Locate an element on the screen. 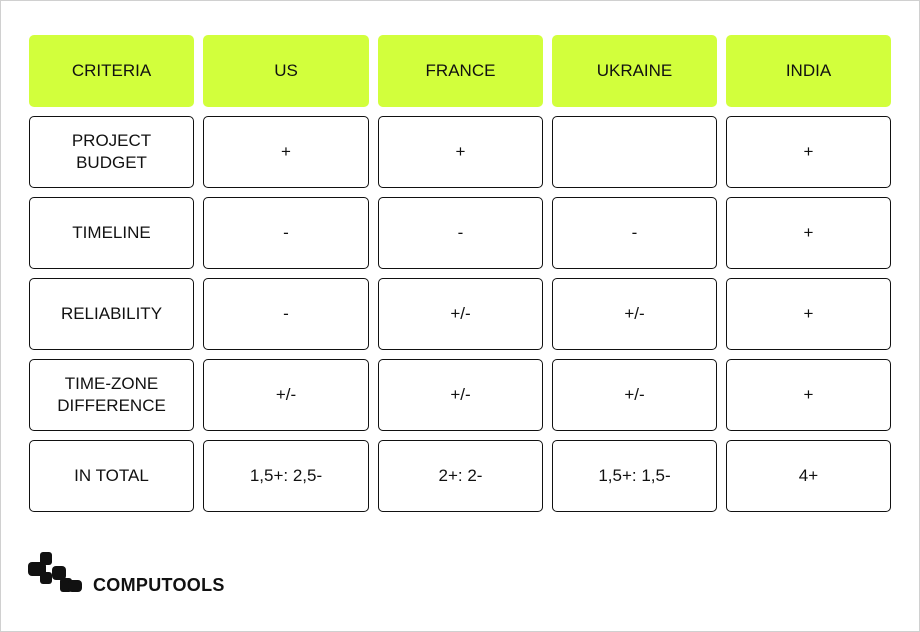  computools-logo-icon is located at coordinates (55, 572).